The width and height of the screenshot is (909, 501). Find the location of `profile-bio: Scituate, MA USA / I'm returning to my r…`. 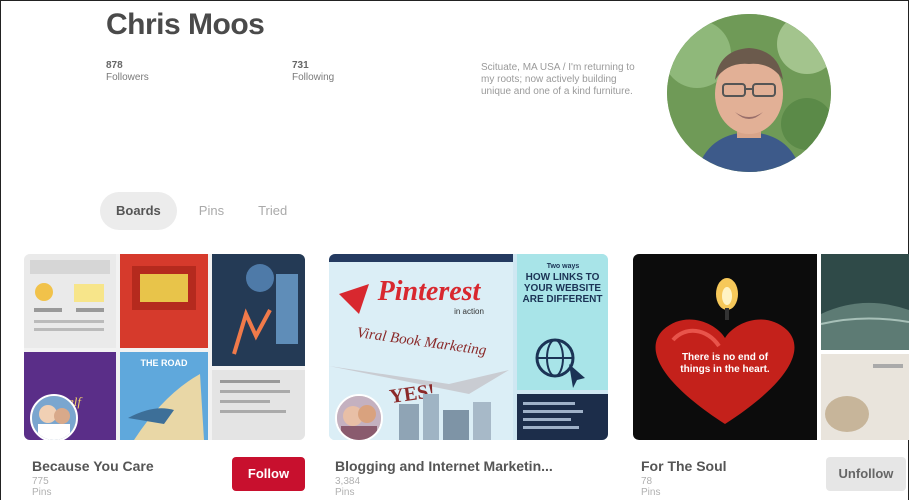

profile-bio: Scituate, MA USA / I'm returning to my r… is located at coordinates (558, 79).